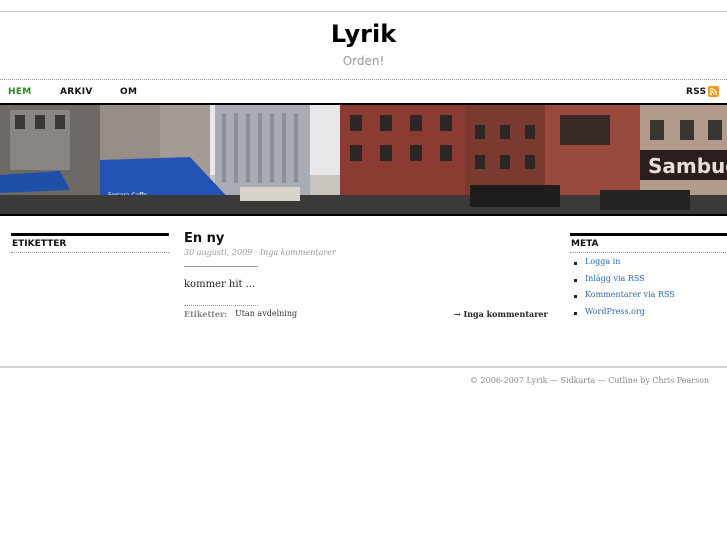 The width and height of the screenshot is (727, 545). I want to click on post-title: En ny, so click(204, 238).